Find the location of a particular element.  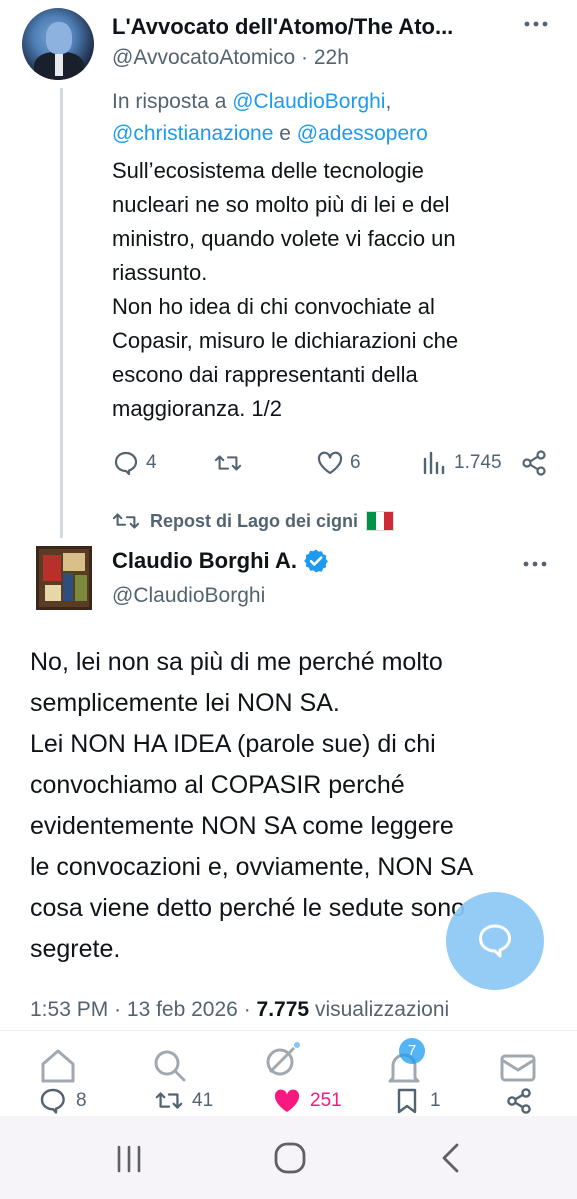

mention-claudioborghi: @ClaudioBorghi is located at coordinates (308, 101).